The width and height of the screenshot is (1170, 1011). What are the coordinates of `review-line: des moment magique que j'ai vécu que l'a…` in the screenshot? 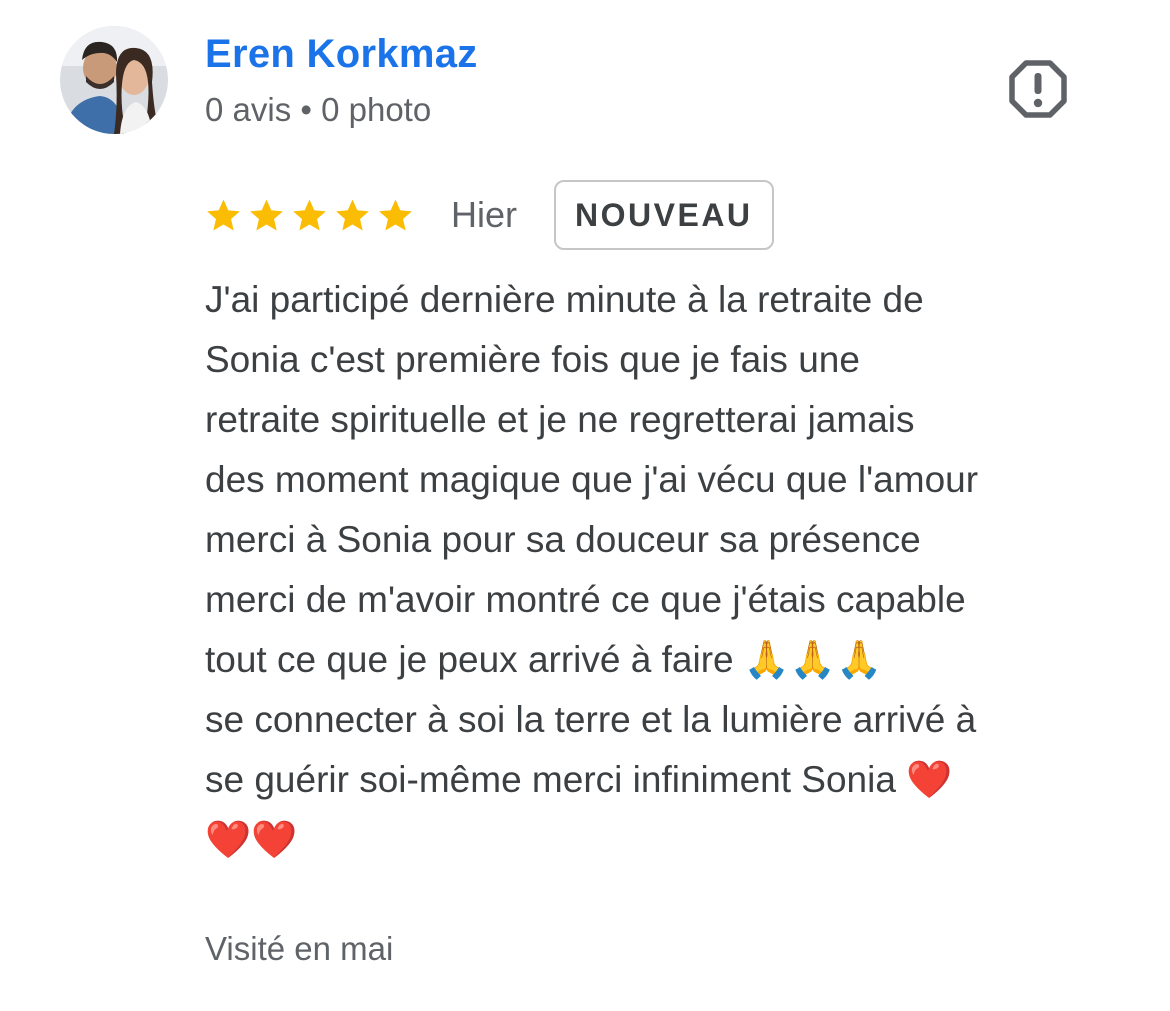 It's located at (592, 479).